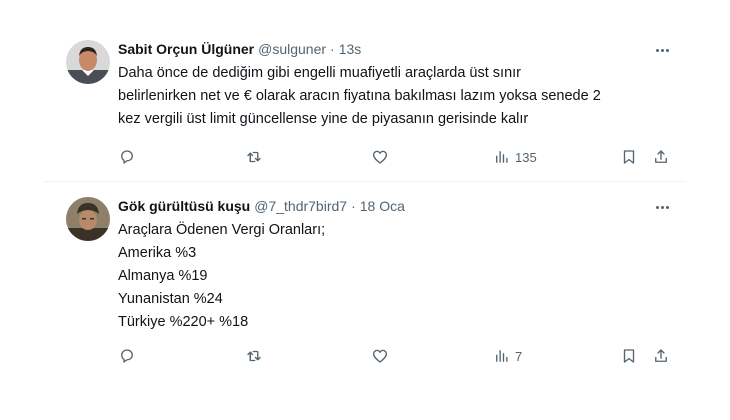 The height and width of the screenshot is (420, 730). I want to click on tweet-text-line: Amerika %3, so click(157, 253).